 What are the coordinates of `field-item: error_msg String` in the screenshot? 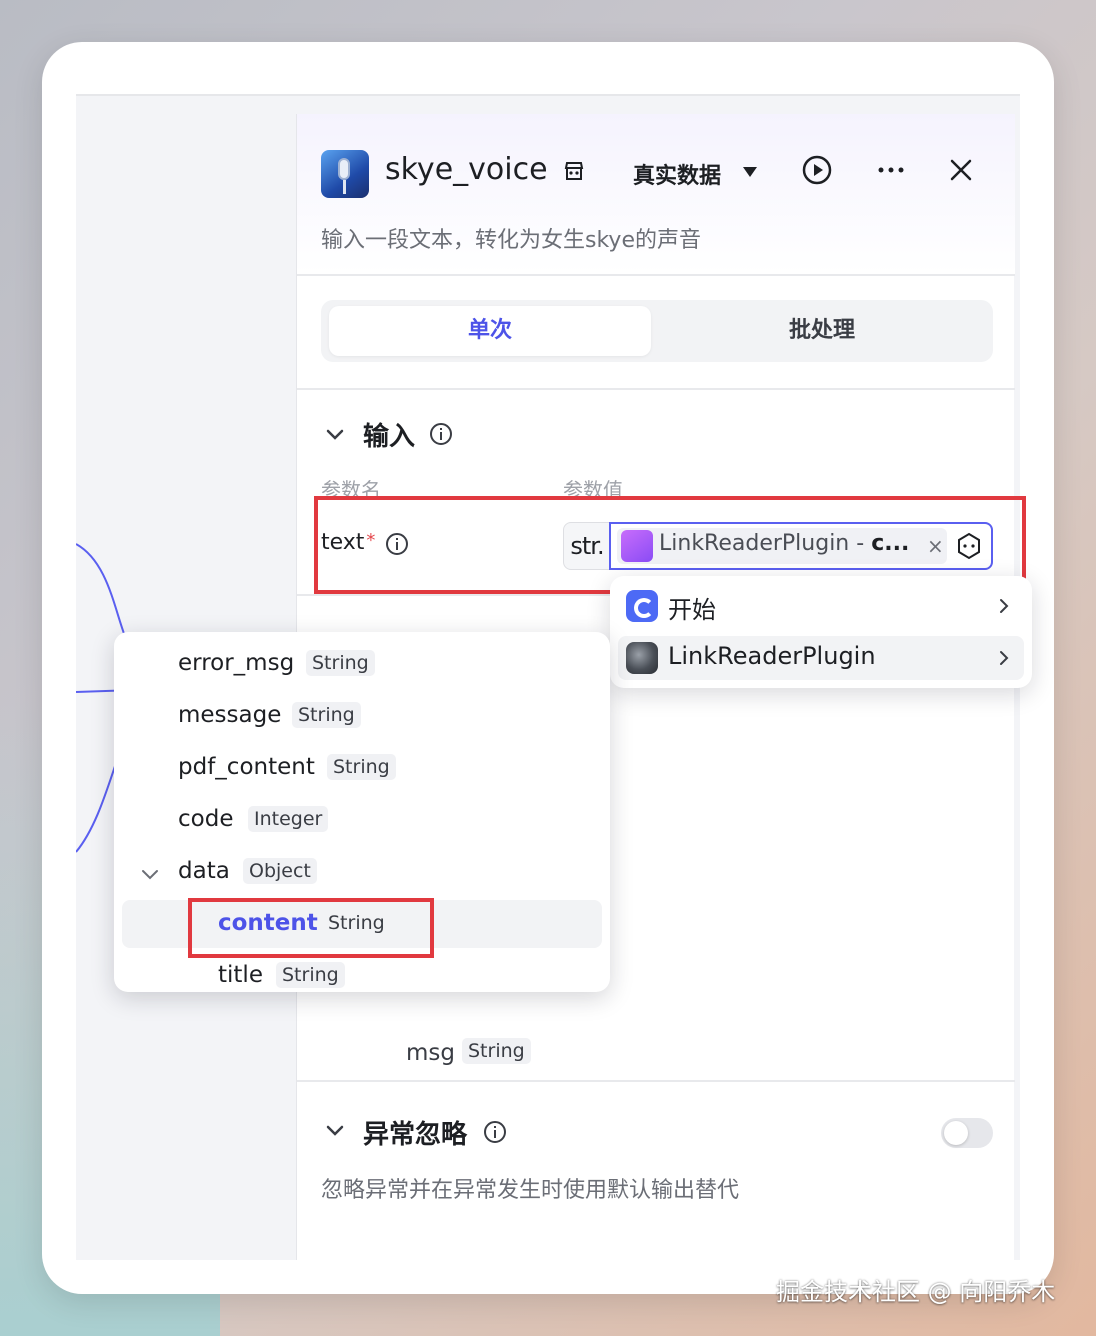 It's located at (362, 664).